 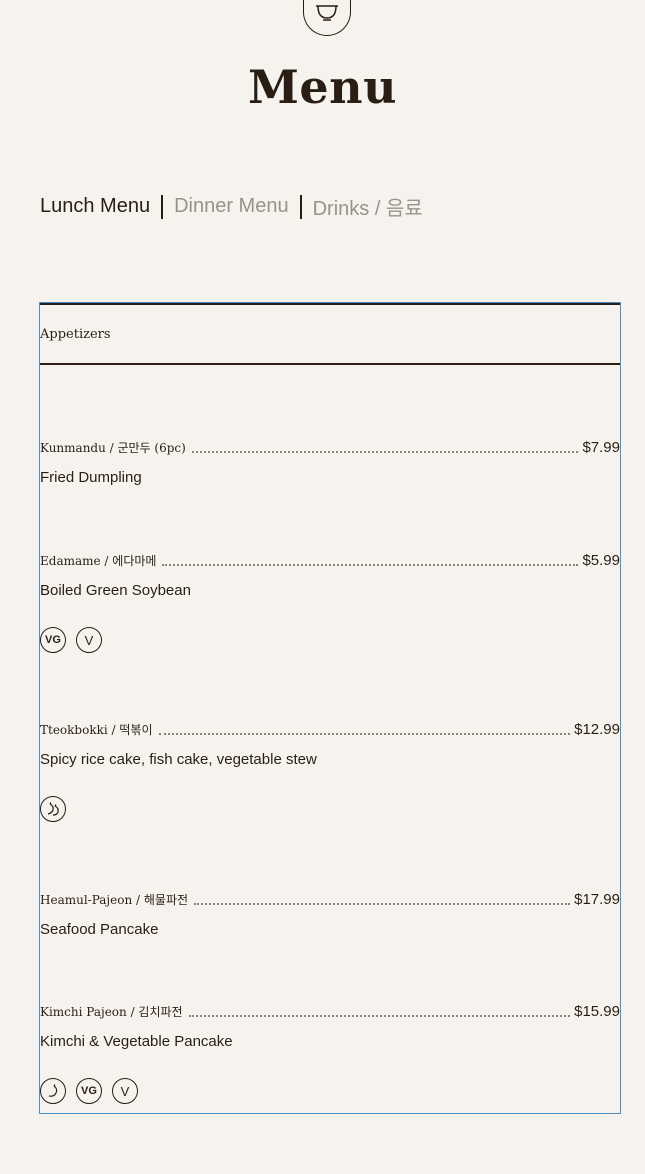 I want to click on menu-item-price: $17.99, so click(x=597, y=899).